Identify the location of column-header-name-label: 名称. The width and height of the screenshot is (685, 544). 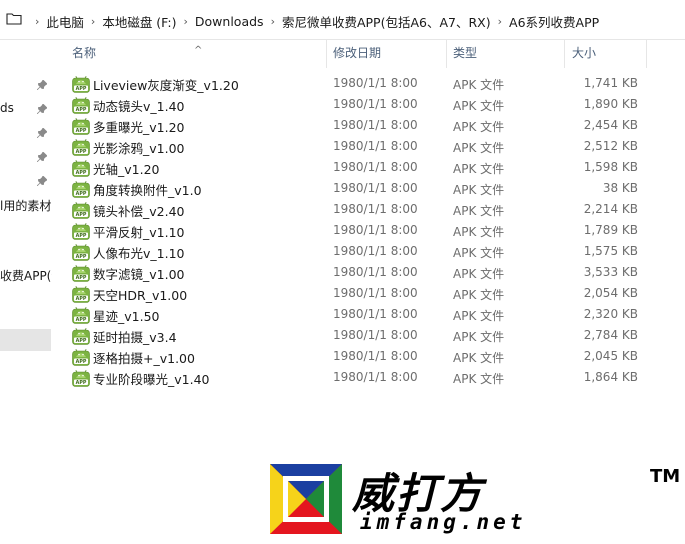
(84, 53).